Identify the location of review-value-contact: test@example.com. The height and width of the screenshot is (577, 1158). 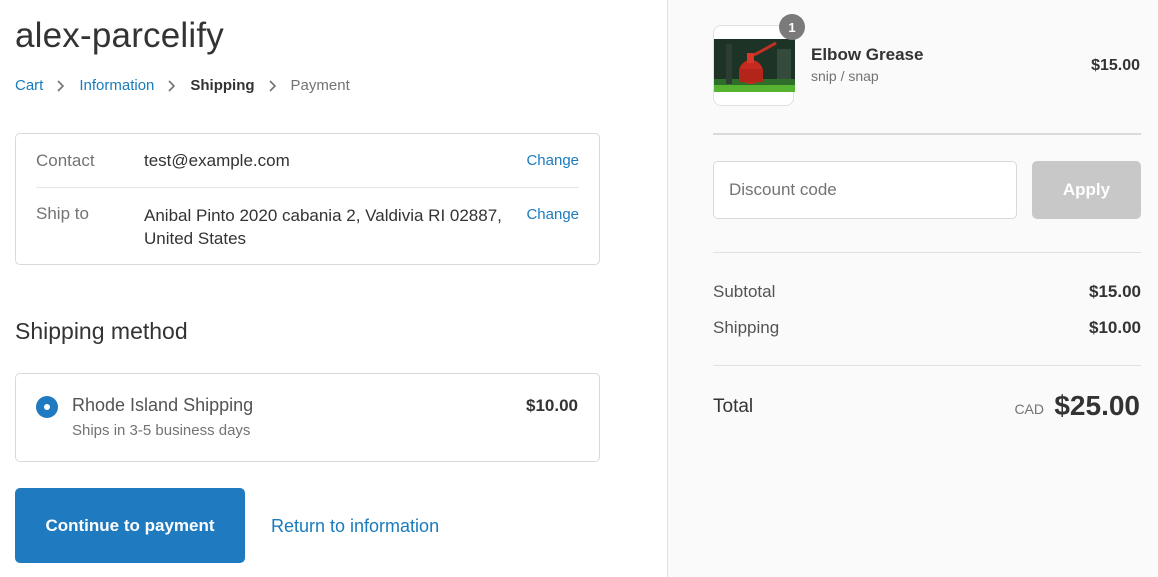
(217, 160).